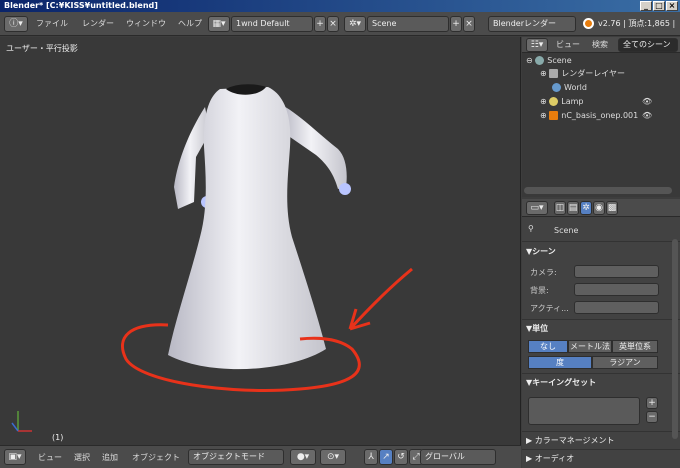 The image size is (680, 468). What do you see at coordinates (537, 45) in the screenshot?
I see `outliner-editor-type-icon: ☷▾` at bounding box center [537, 45].